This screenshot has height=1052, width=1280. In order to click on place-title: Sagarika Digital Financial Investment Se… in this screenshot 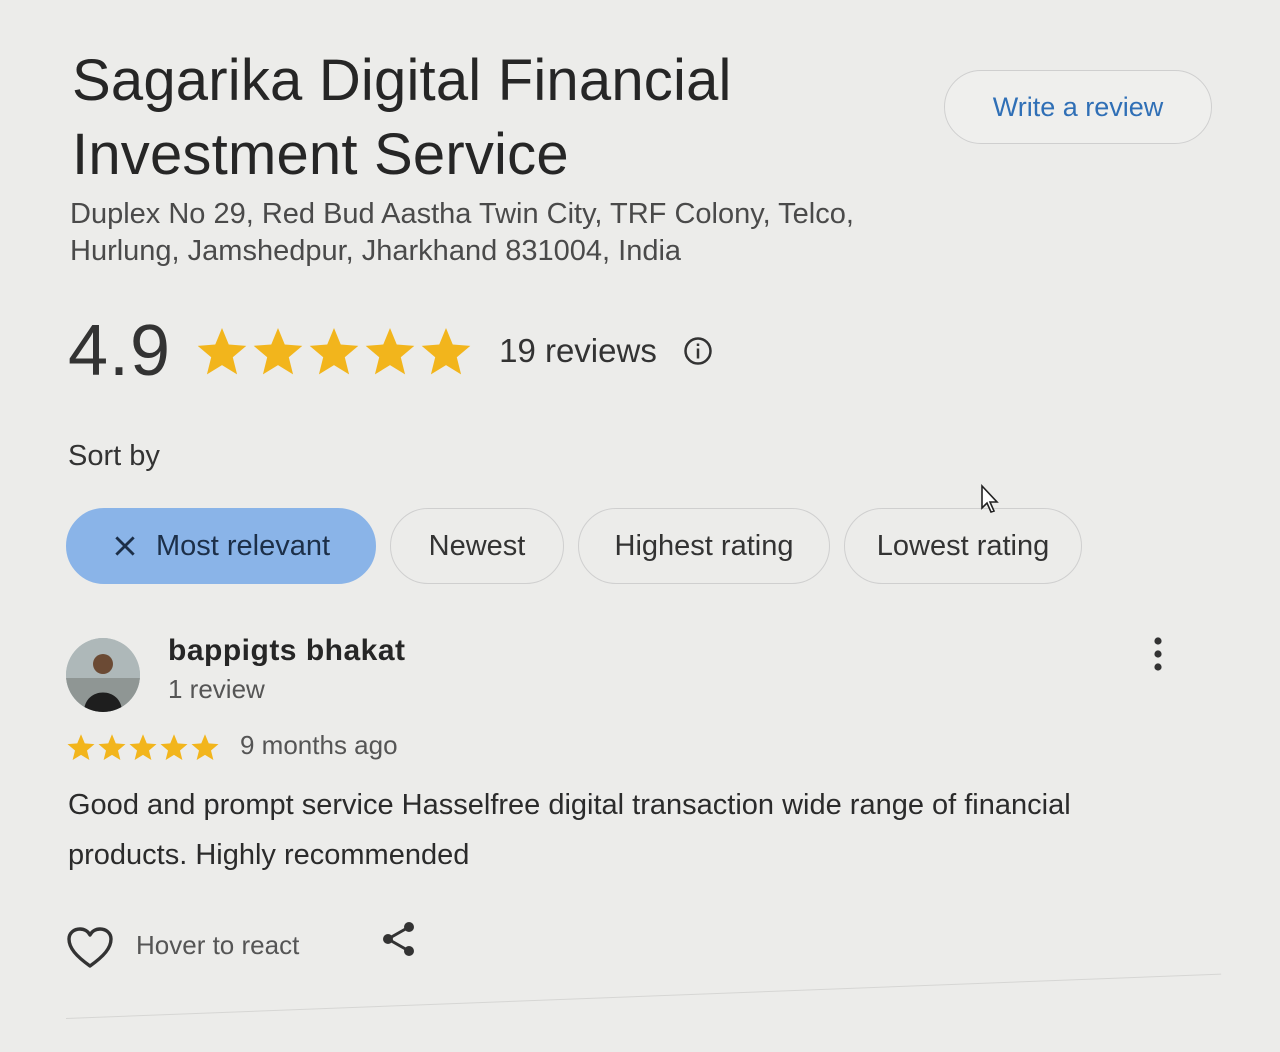, I will do `click(482, 118)`.